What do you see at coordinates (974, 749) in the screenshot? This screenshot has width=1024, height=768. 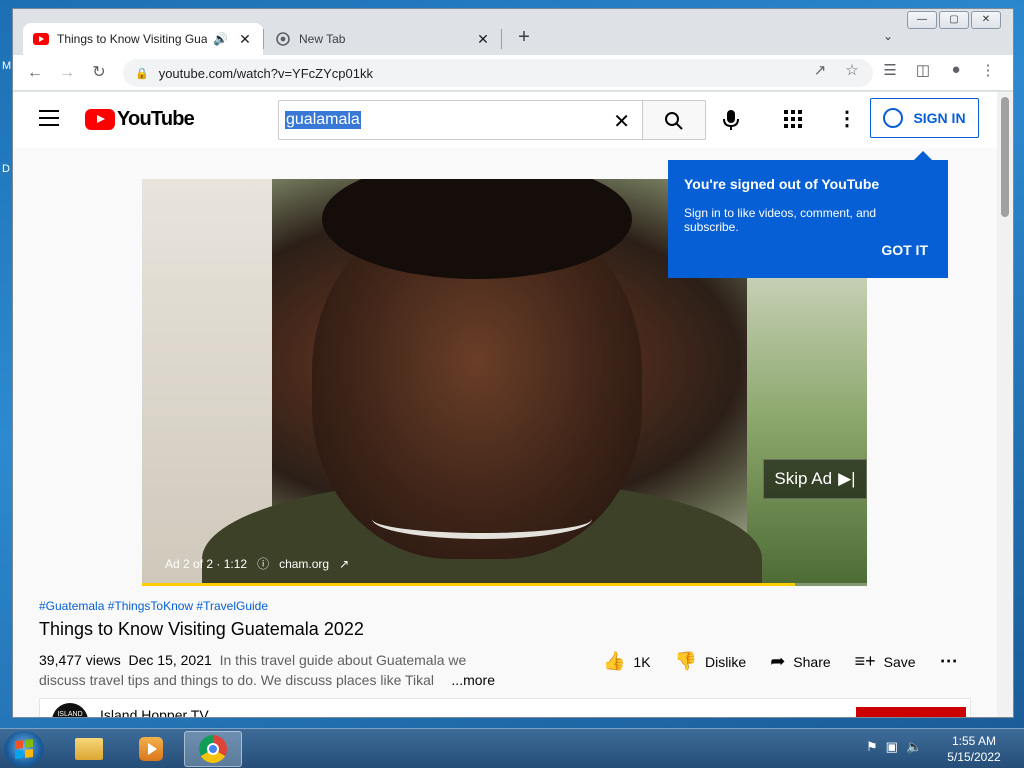 I see `system-clock: 1:55 AM 5/15/2022` at bounding box center [974, 749].